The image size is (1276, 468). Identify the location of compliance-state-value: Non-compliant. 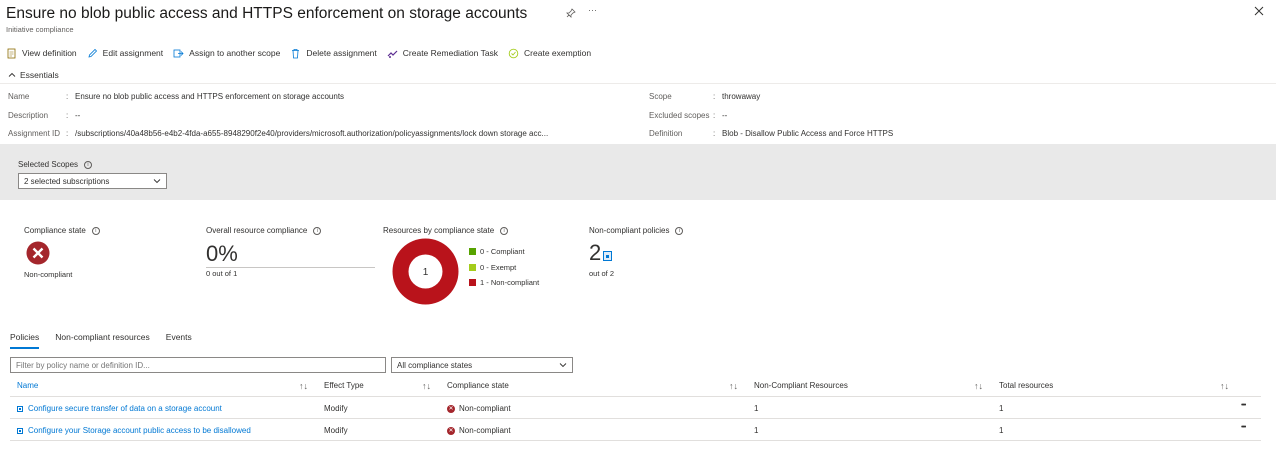
(48, 274).